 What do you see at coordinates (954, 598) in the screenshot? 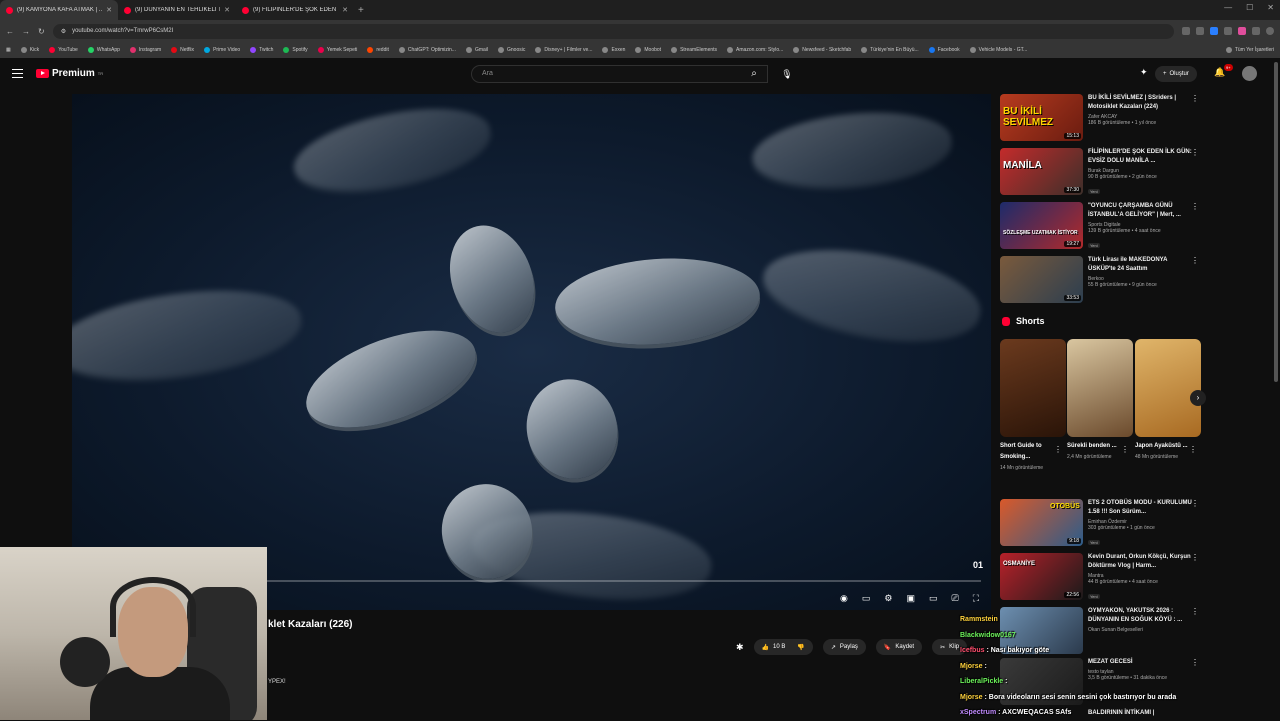
I see `cast-icon: ⎚` at bounding box center [954, 598].